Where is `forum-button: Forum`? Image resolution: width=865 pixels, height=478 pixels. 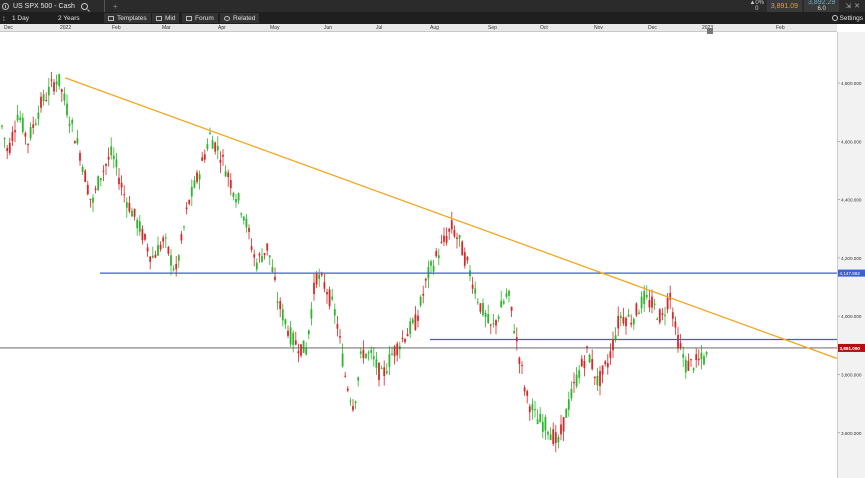
forum-button: Forum is located at coordinates (200, 18).